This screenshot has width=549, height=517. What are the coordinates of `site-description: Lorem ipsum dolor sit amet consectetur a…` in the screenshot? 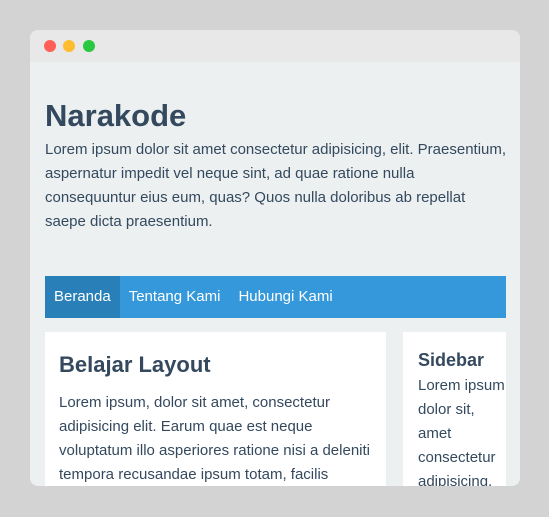 It's located at (276, 185).